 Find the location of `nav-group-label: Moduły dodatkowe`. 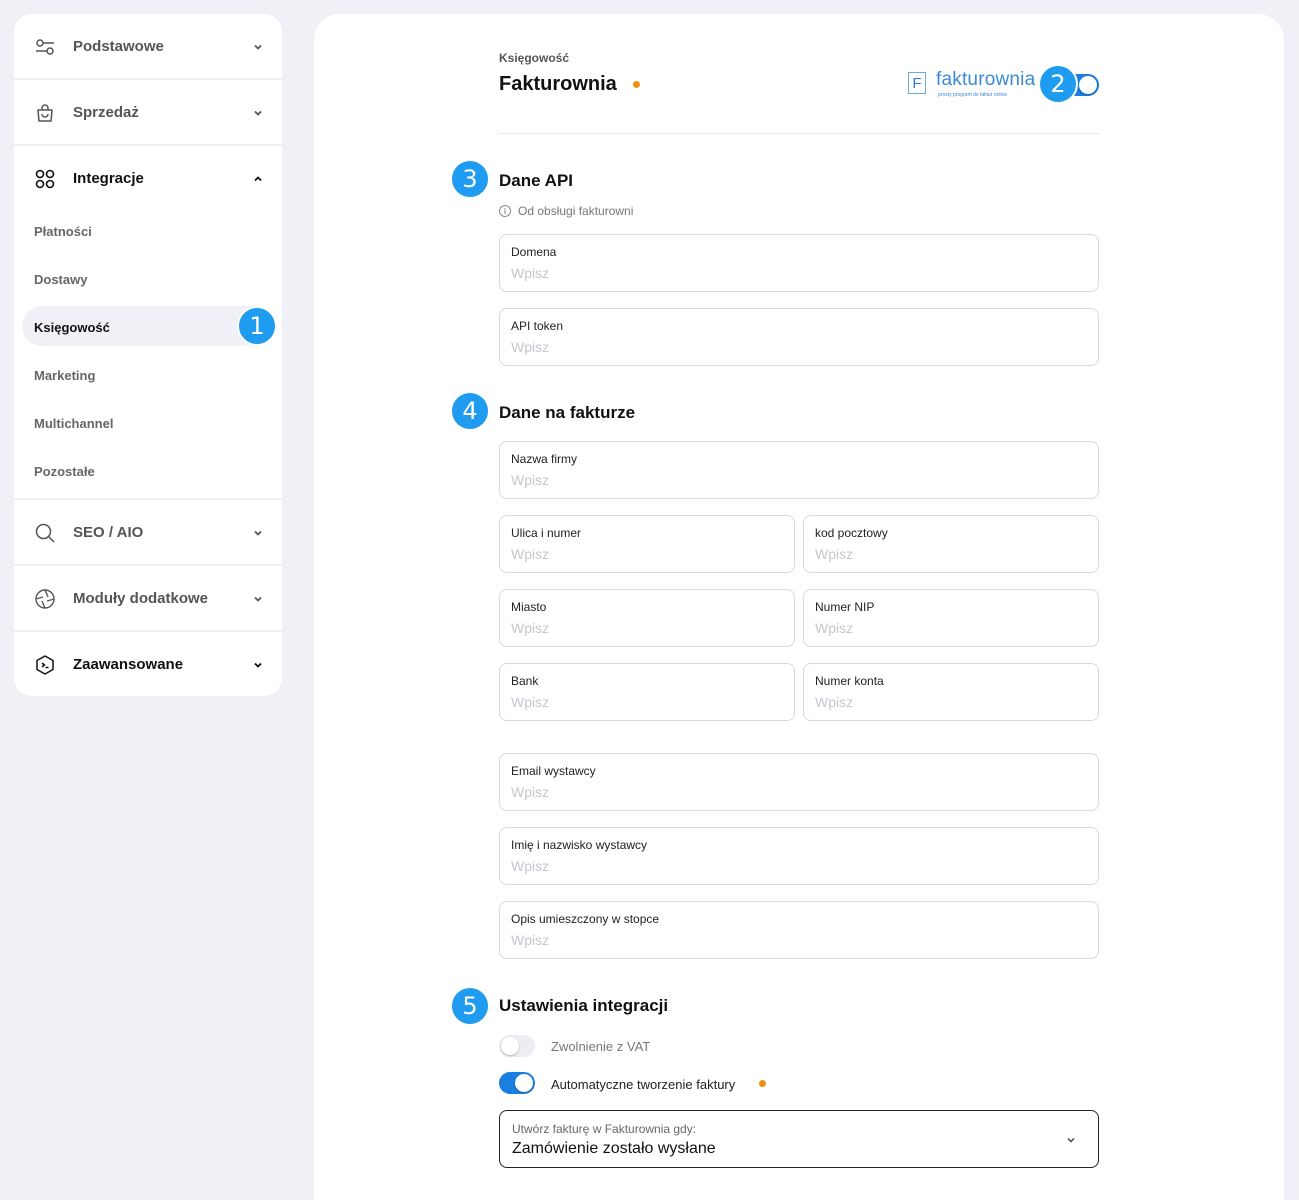

nav-group-label: Moduły dodatkowe is located at coordinates (140, 598).